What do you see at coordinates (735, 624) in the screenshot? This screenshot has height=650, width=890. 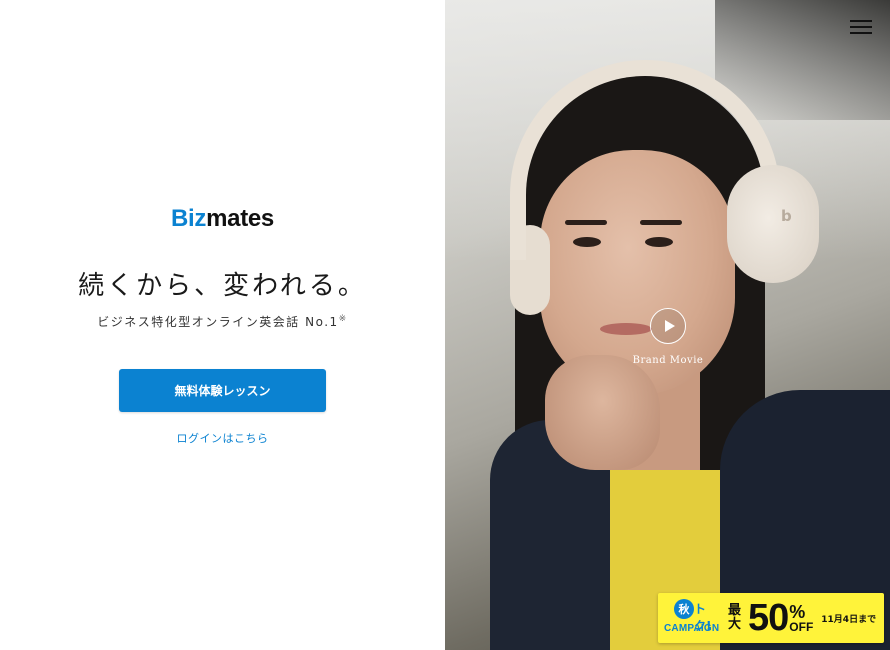 I see `campaign-max-char: 大` at bounding box center [735, 624].